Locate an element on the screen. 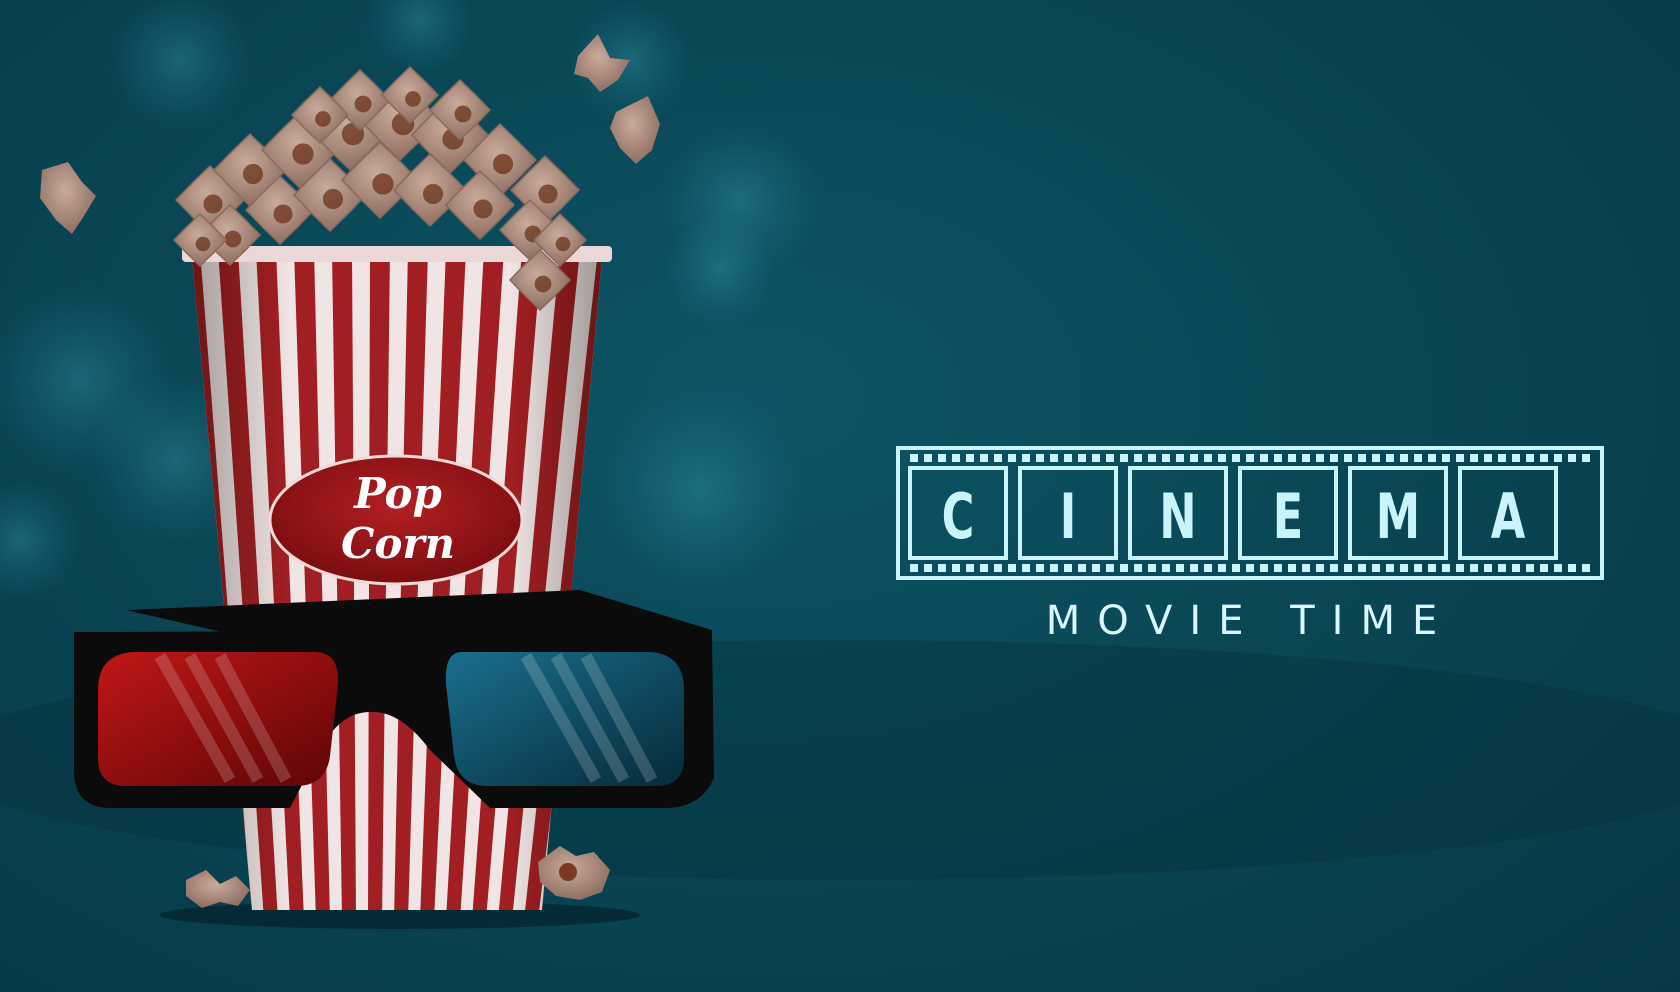 Image resolution: width=1680 pixels, height=992 pixels. cinema-letter-e: E is located at coordinates (1288, 517).